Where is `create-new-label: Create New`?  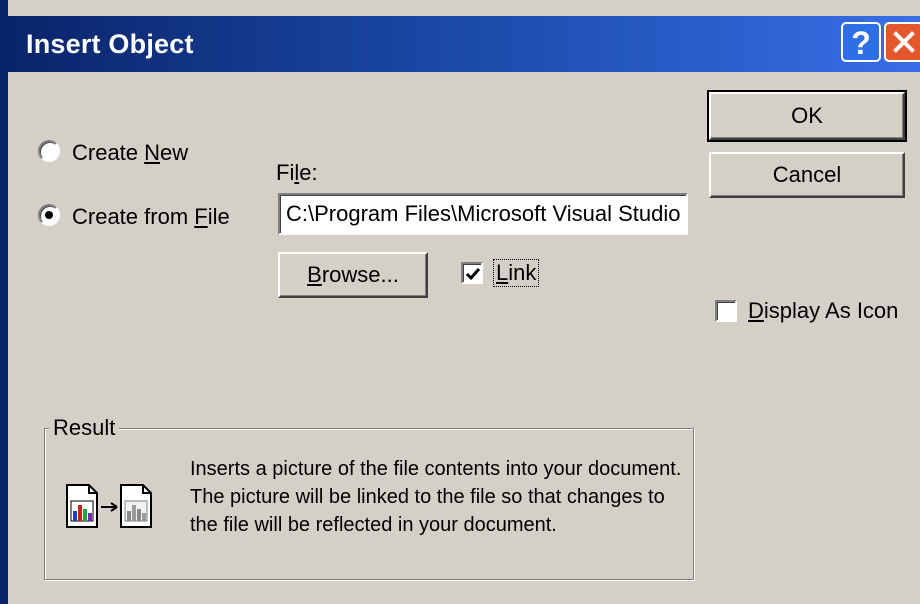 create-new-label: Create New is located at coordinates (130, 153).